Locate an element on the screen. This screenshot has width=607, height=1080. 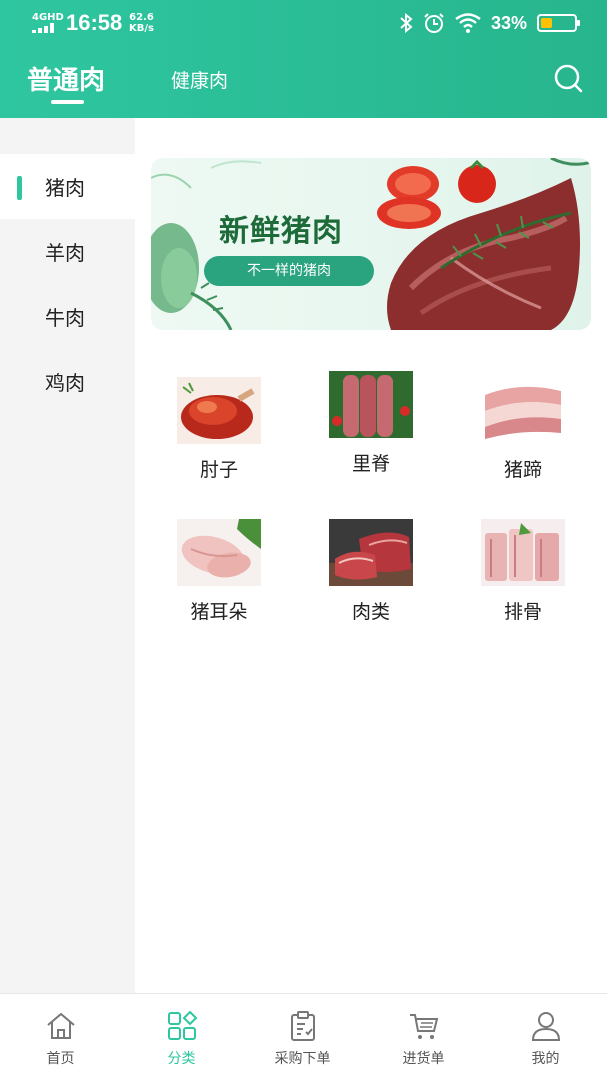
speed-value: 62.6 is located at coordinates (141, 17).